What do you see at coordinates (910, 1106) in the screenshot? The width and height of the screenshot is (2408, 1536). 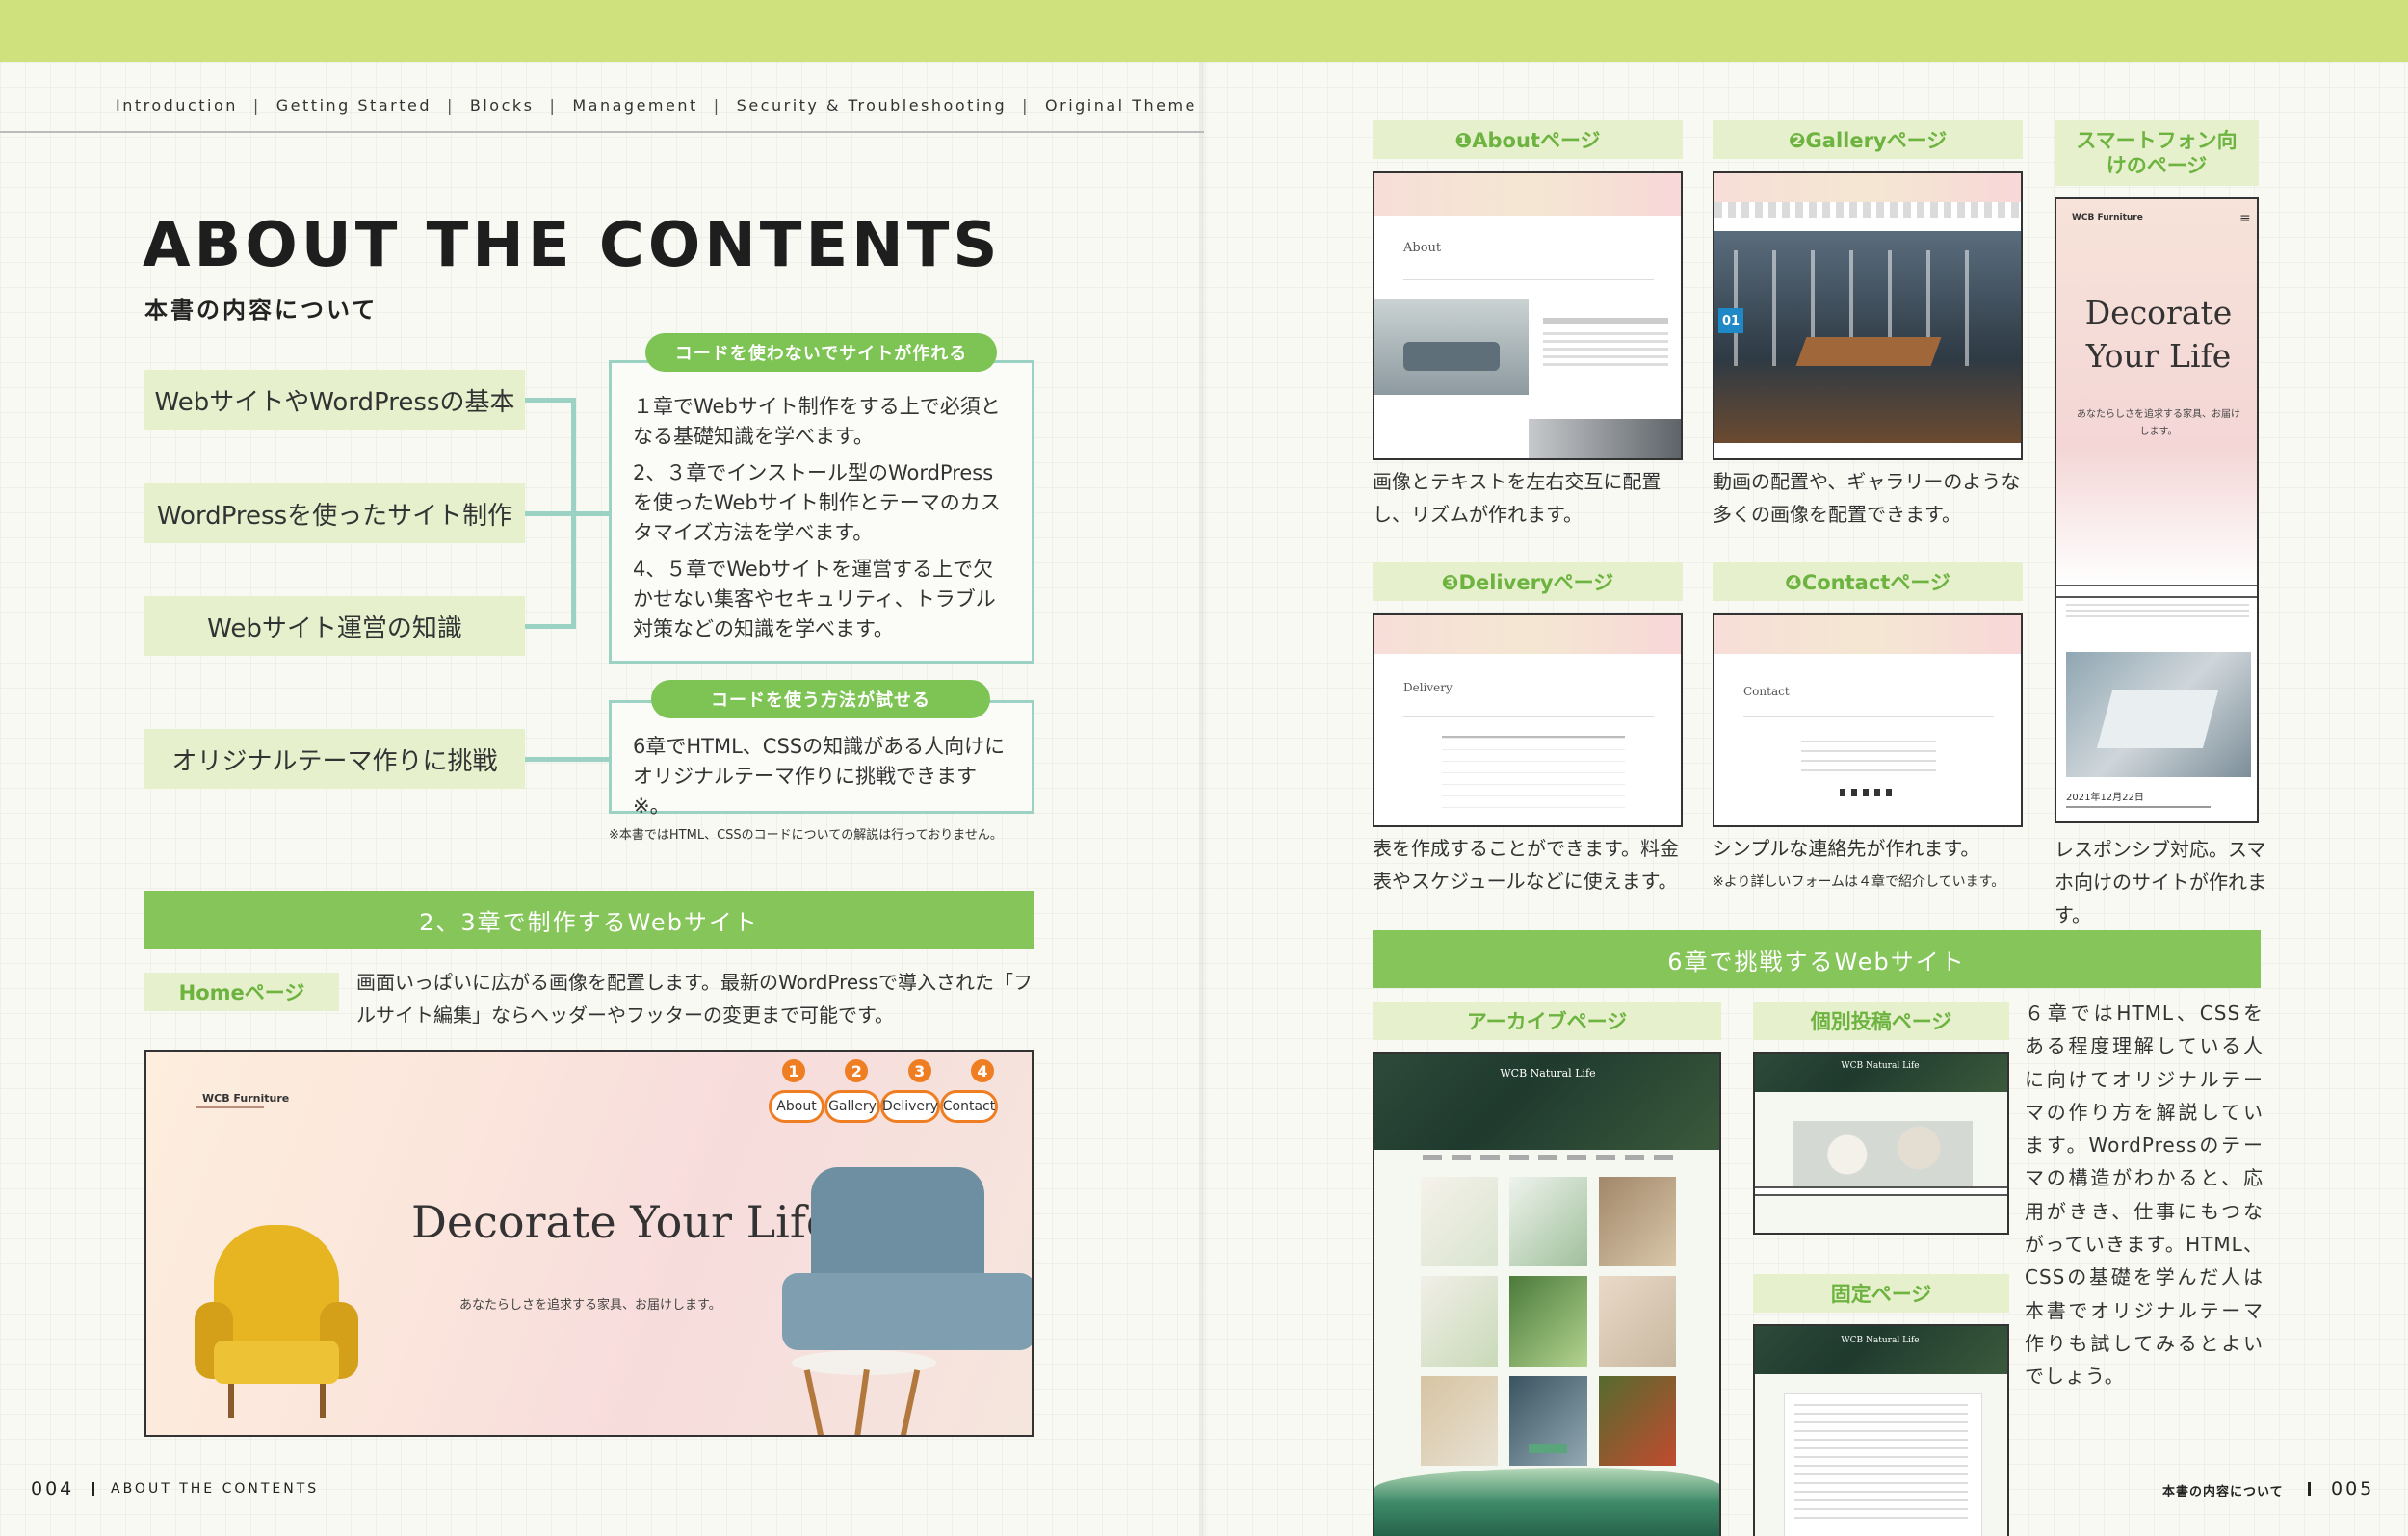 I see `hero-nav-delivery: Delivery` at bounding box center [910, 1106].